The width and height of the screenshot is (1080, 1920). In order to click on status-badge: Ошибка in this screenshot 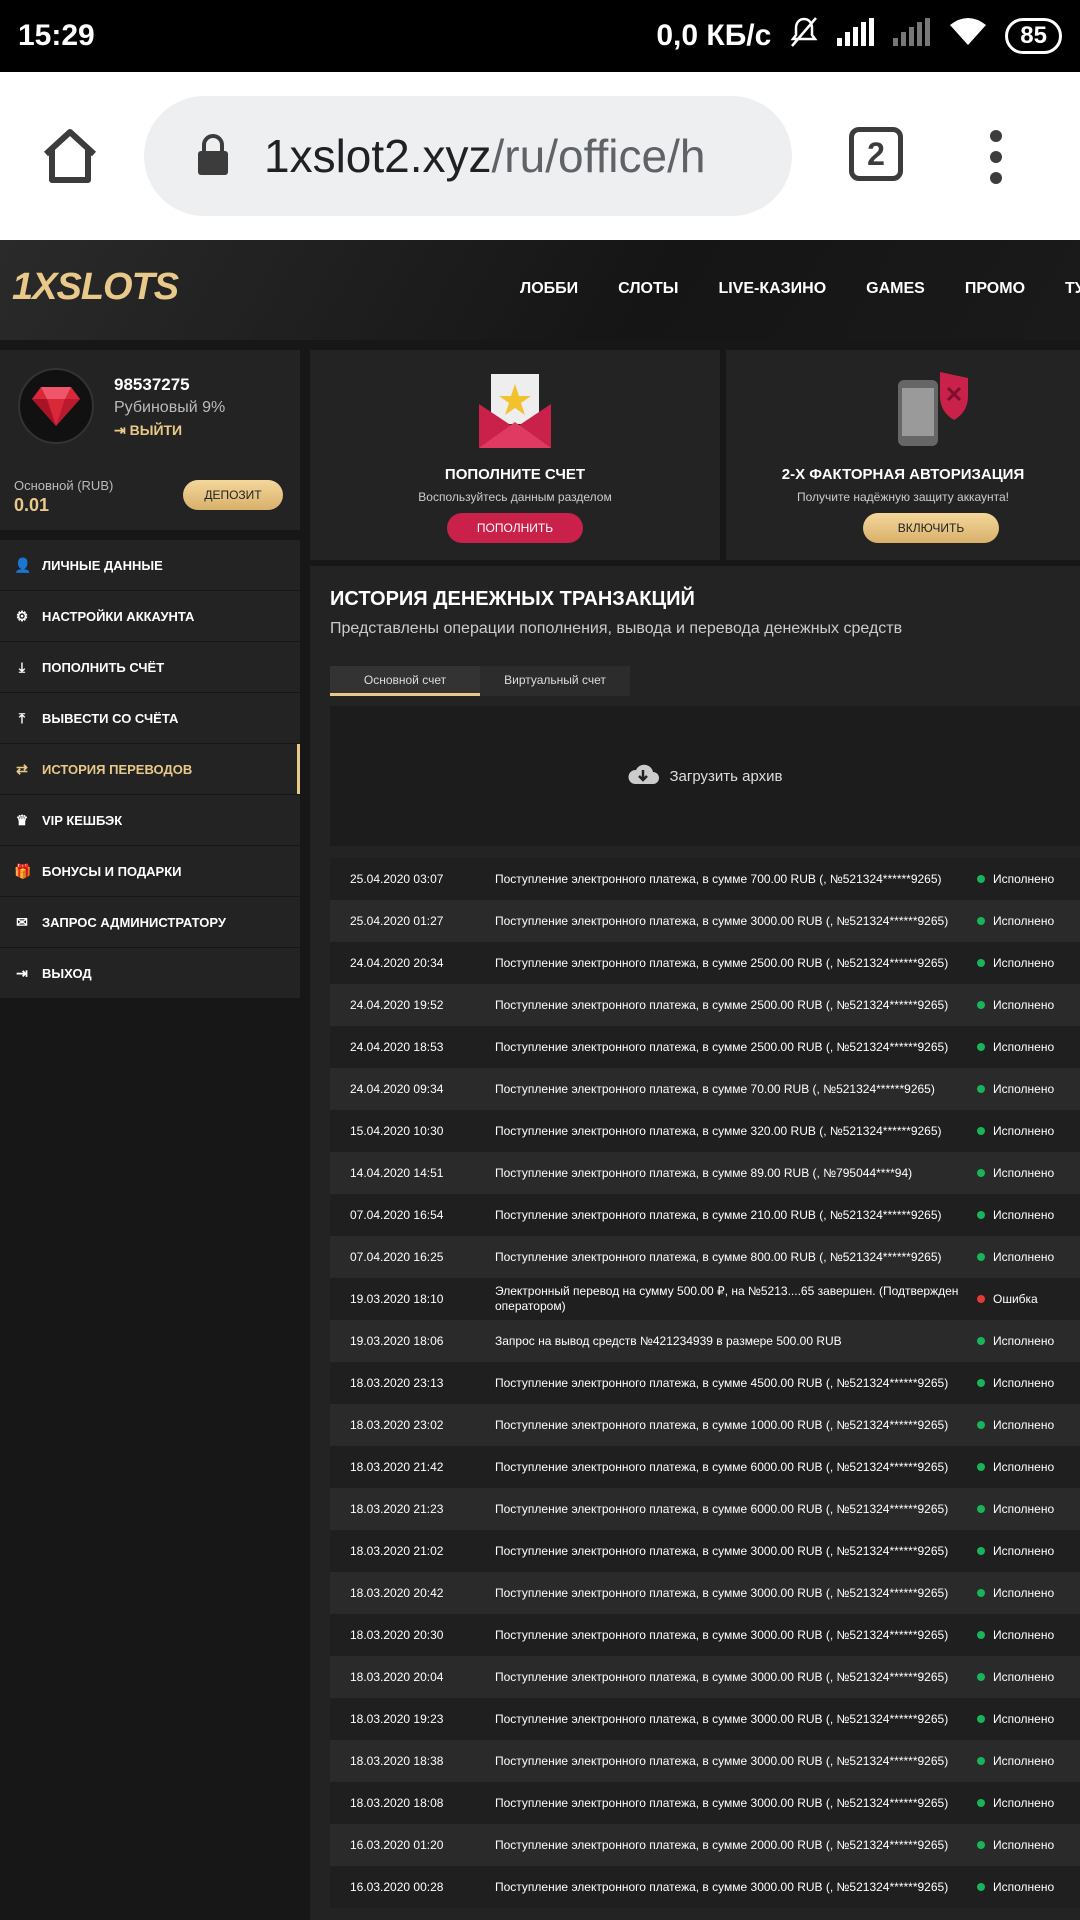, I will do `click(1005, 1299)`.